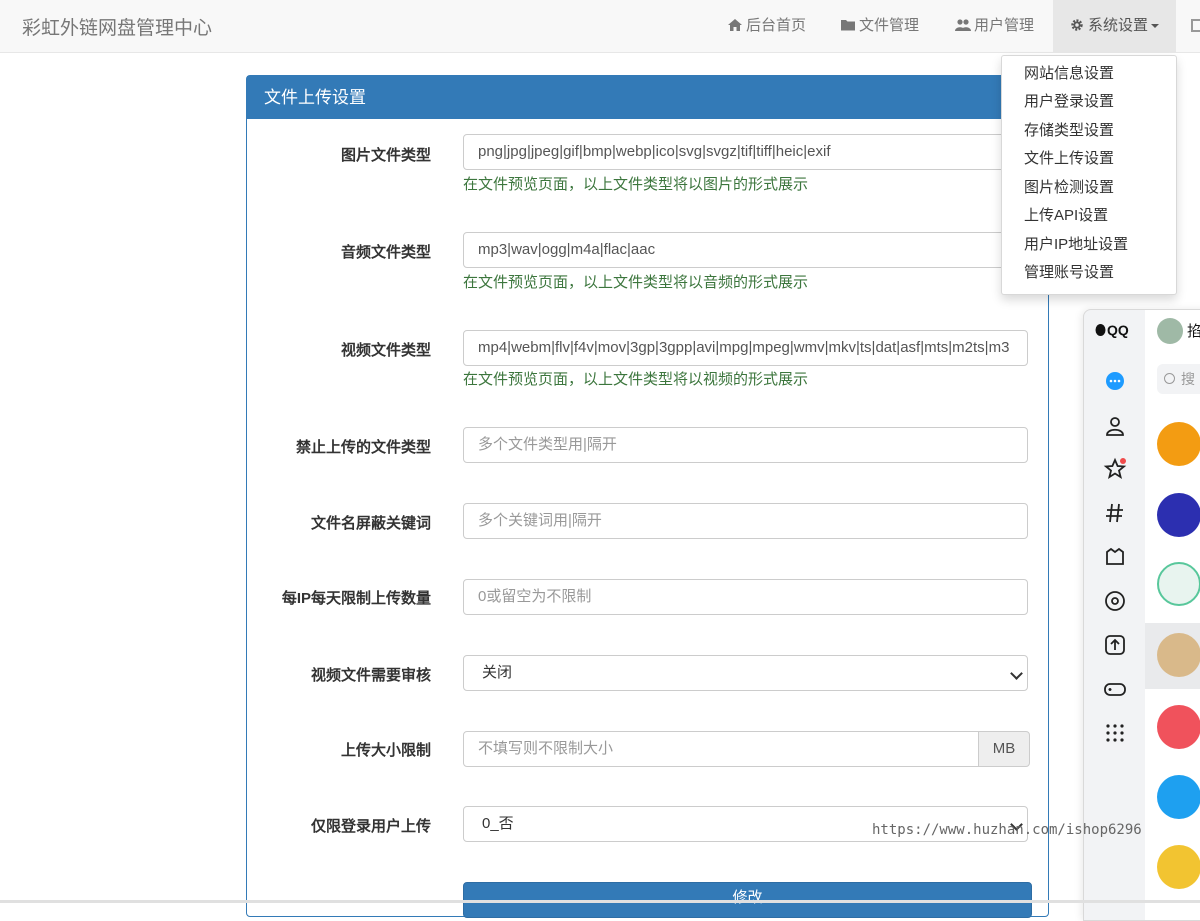  What do you see at coordinates (385, 750) in the screenshot?
I see `size-limit-label: 上传大小限制` at bounding box center [385, 750].